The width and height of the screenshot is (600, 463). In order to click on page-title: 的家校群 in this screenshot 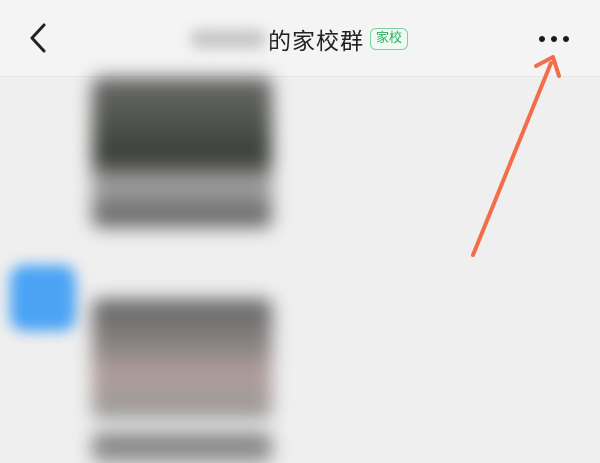, I will do `click(316, 42)`.